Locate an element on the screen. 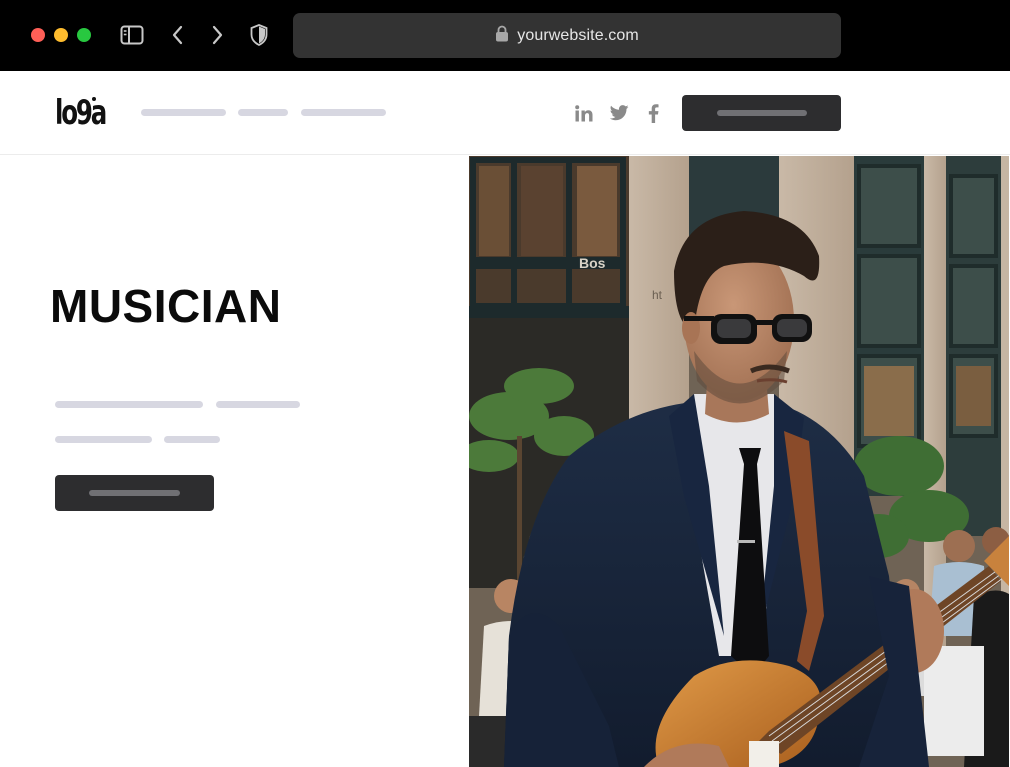 This screenshot has height=767, width=1010. hero-cta-label-placeholder is located at coordinates (134, 493).